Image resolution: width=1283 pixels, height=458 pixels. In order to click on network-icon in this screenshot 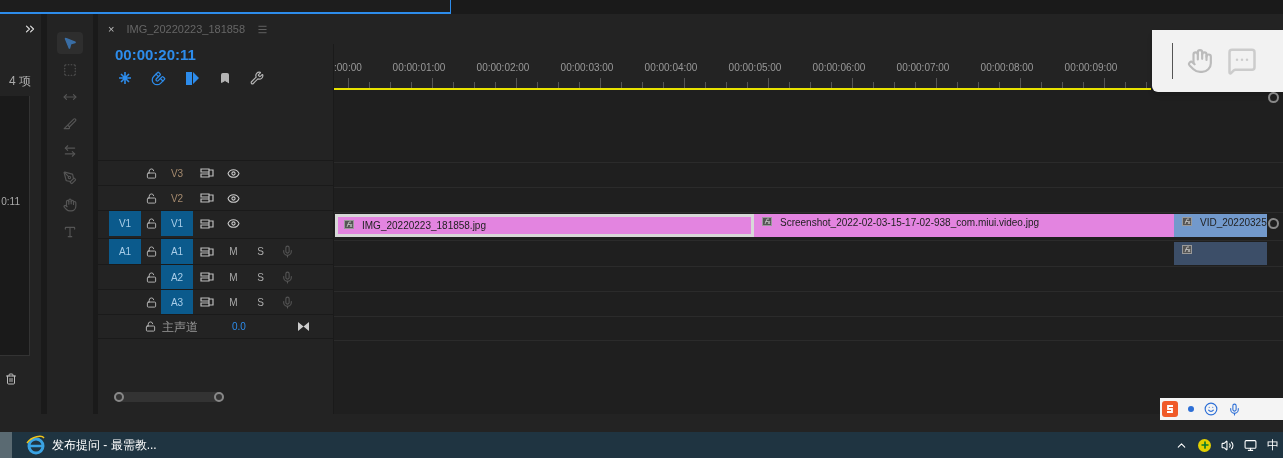, I will do `click(1250, 445)`.